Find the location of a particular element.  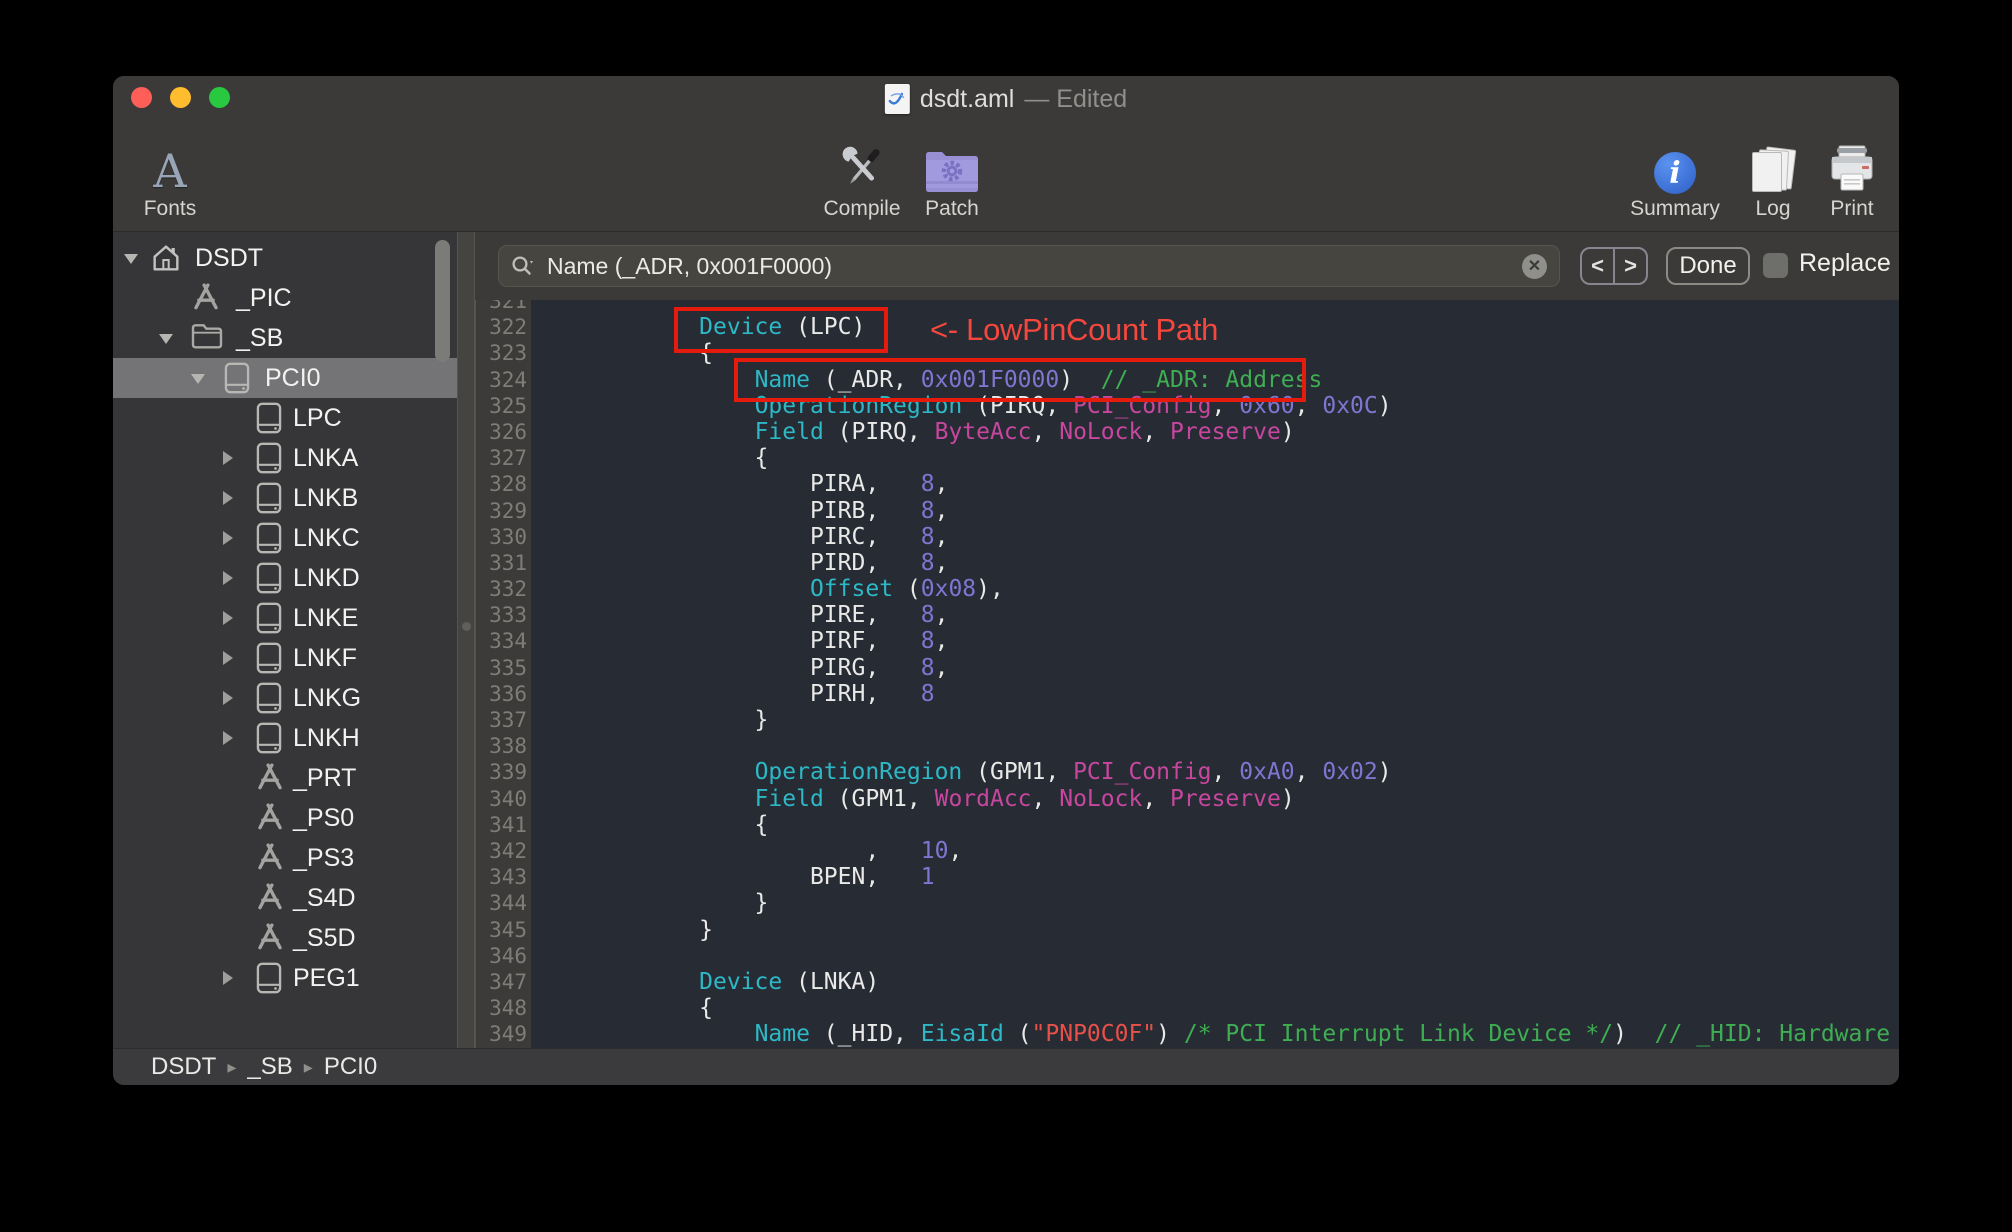

code-line: PIRG, 8, is located at coordinates (1216, 668).